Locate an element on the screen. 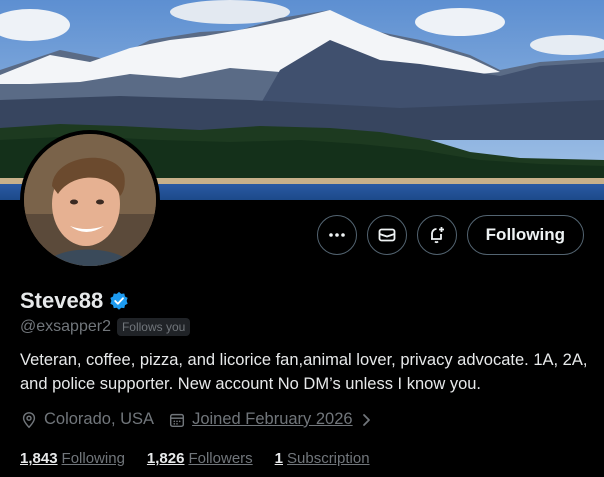 The height and width of the screenshot is (477, 604). chevron-right-icon is located at coordinates (366, 420).